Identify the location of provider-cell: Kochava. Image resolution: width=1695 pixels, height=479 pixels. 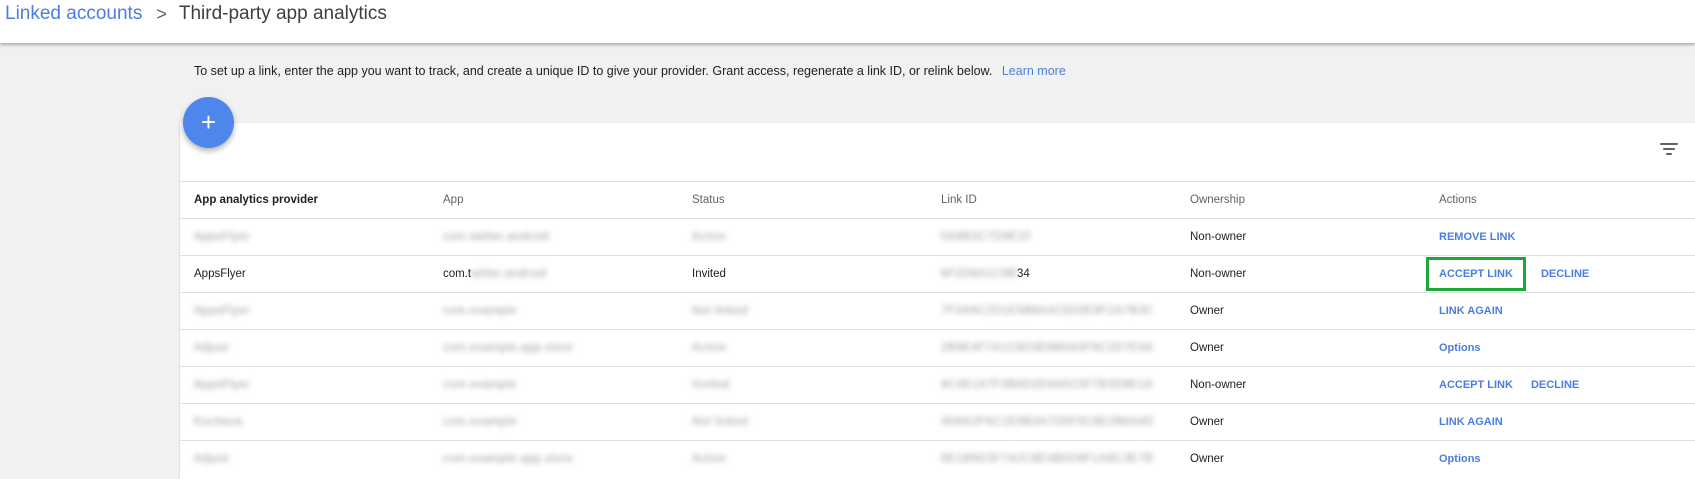
(218, 422).